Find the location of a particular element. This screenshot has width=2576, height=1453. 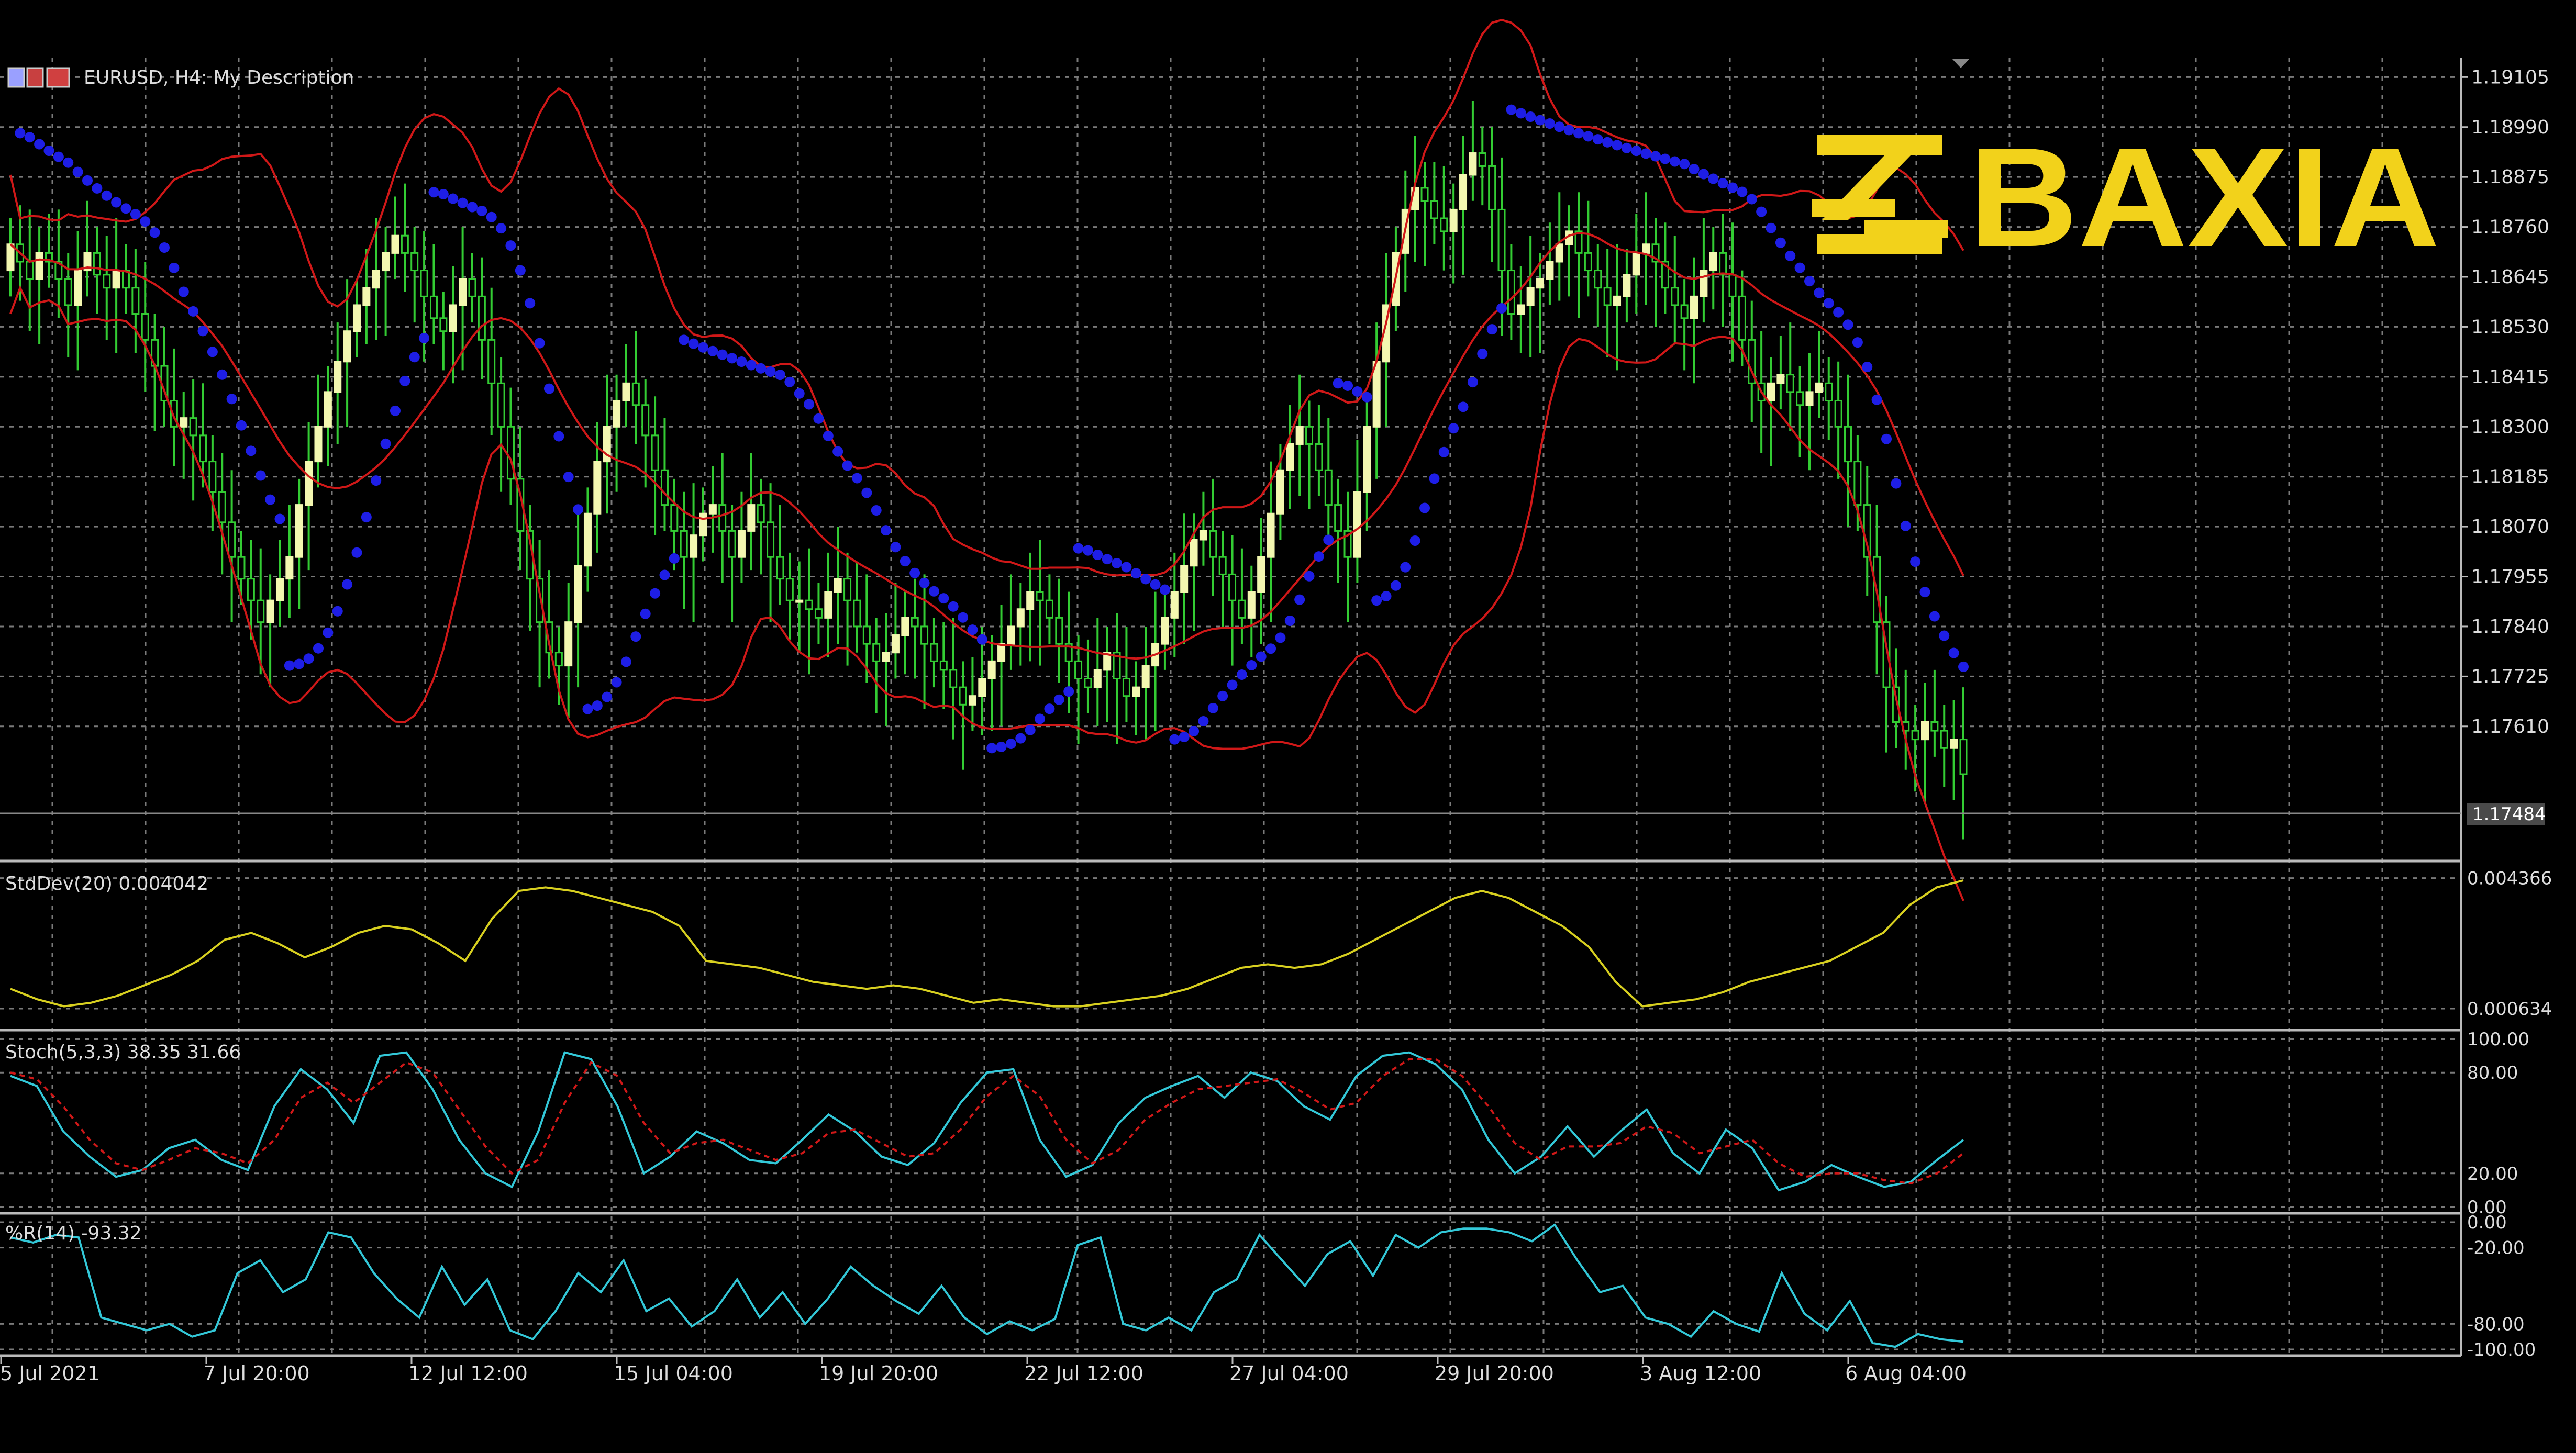

stddev-label: StdDev(20) 0.004042 is located at coordinates (106, 884).